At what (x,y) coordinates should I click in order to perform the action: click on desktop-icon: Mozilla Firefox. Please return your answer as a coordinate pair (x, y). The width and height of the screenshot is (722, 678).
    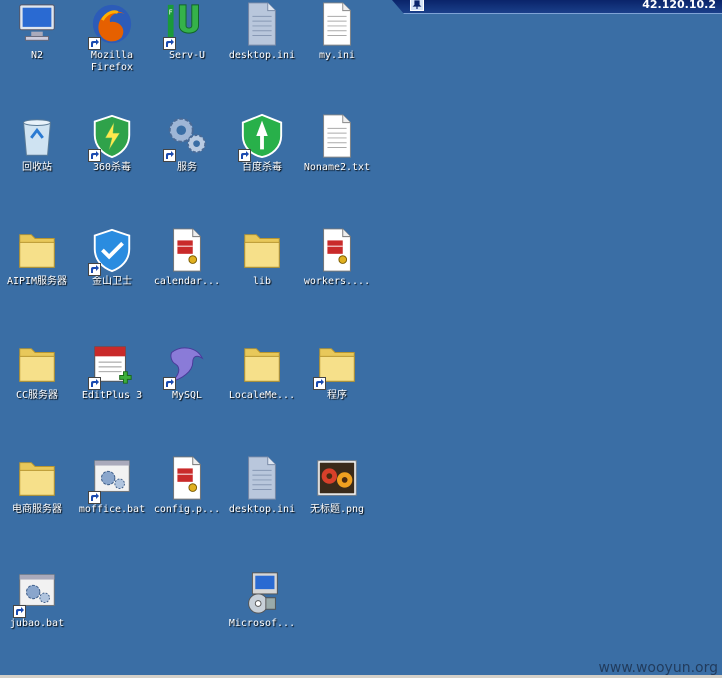
    Looking at the image, I should click on (112, 37).